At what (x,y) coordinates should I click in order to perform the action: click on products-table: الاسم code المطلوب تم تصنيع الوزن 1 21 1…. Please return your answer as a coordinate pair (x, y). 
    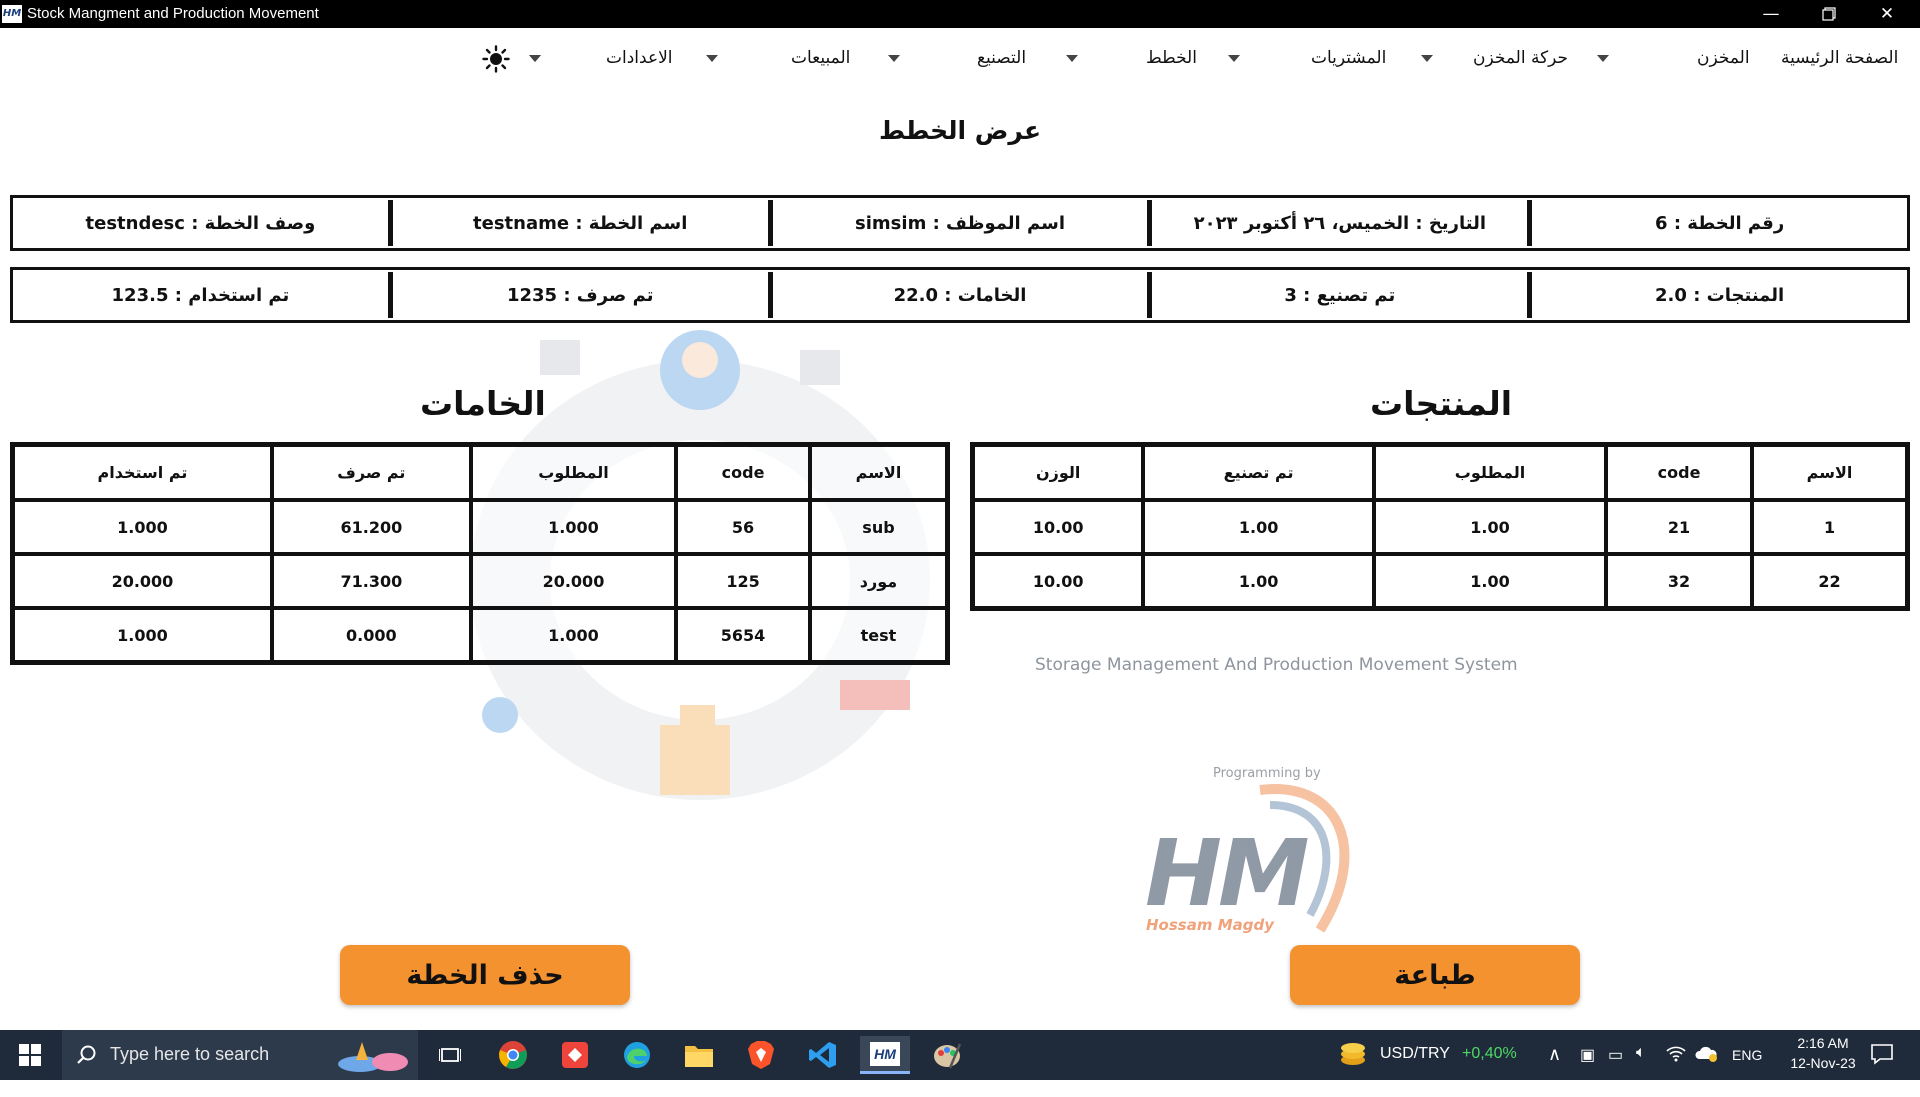
    Looking at the image, I should click on (1440, 526).